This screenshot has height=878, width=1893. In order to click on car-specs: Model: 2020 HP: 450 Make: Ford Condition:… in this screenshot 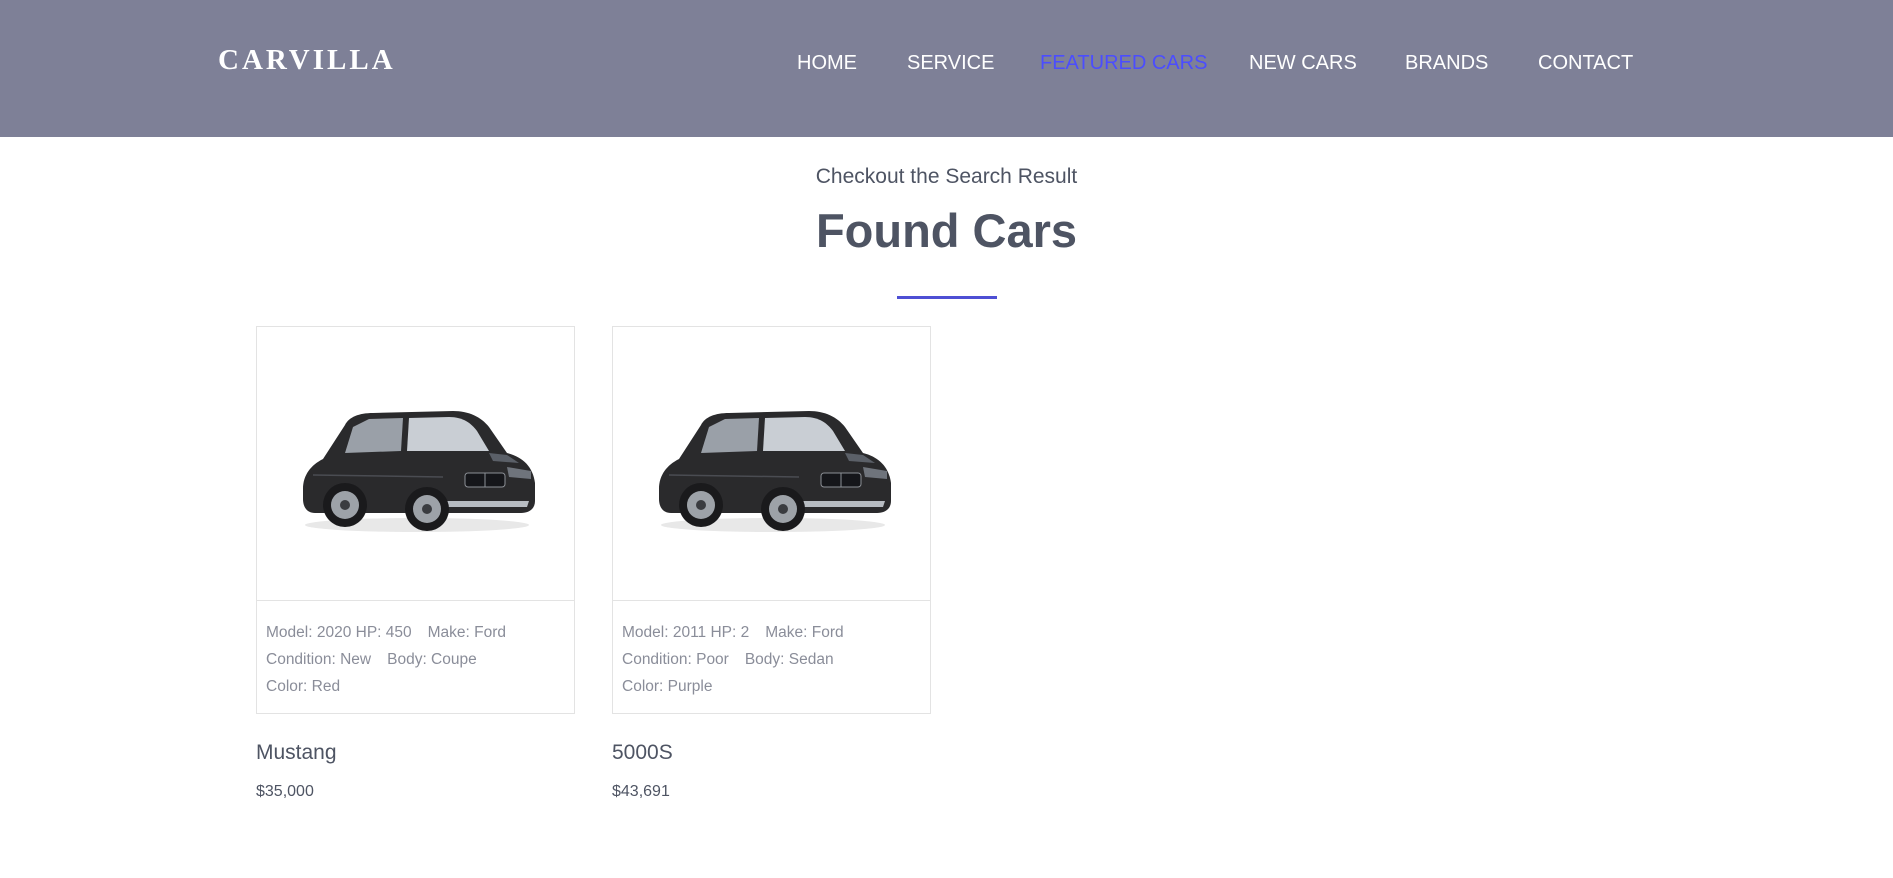, I will do `click(416, 659)`.